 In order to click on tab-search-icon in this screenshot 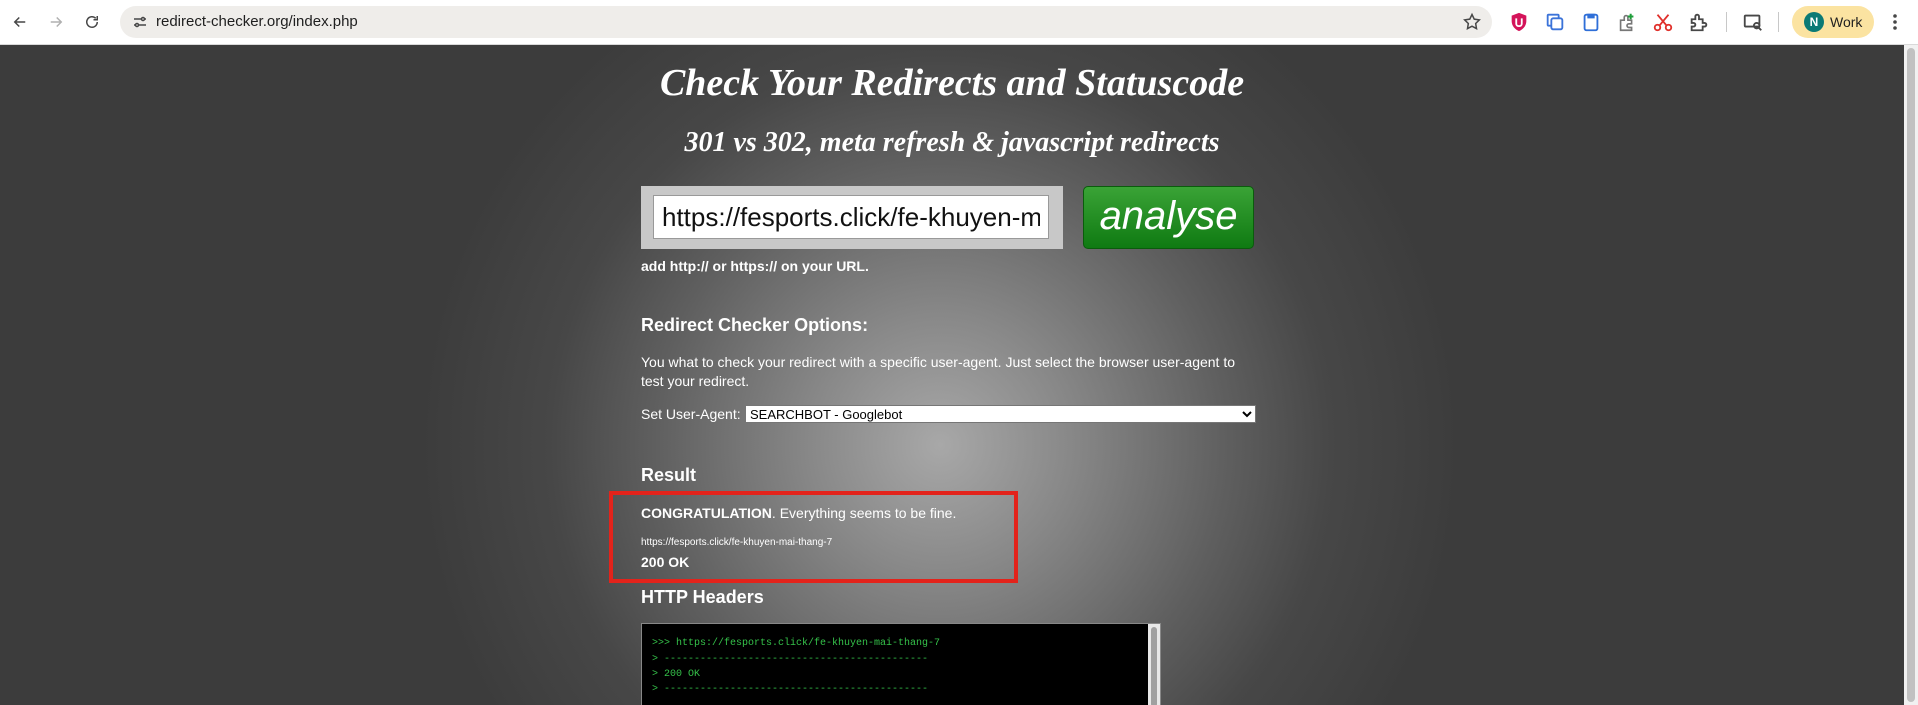, I will do `click(1753, 22)`.